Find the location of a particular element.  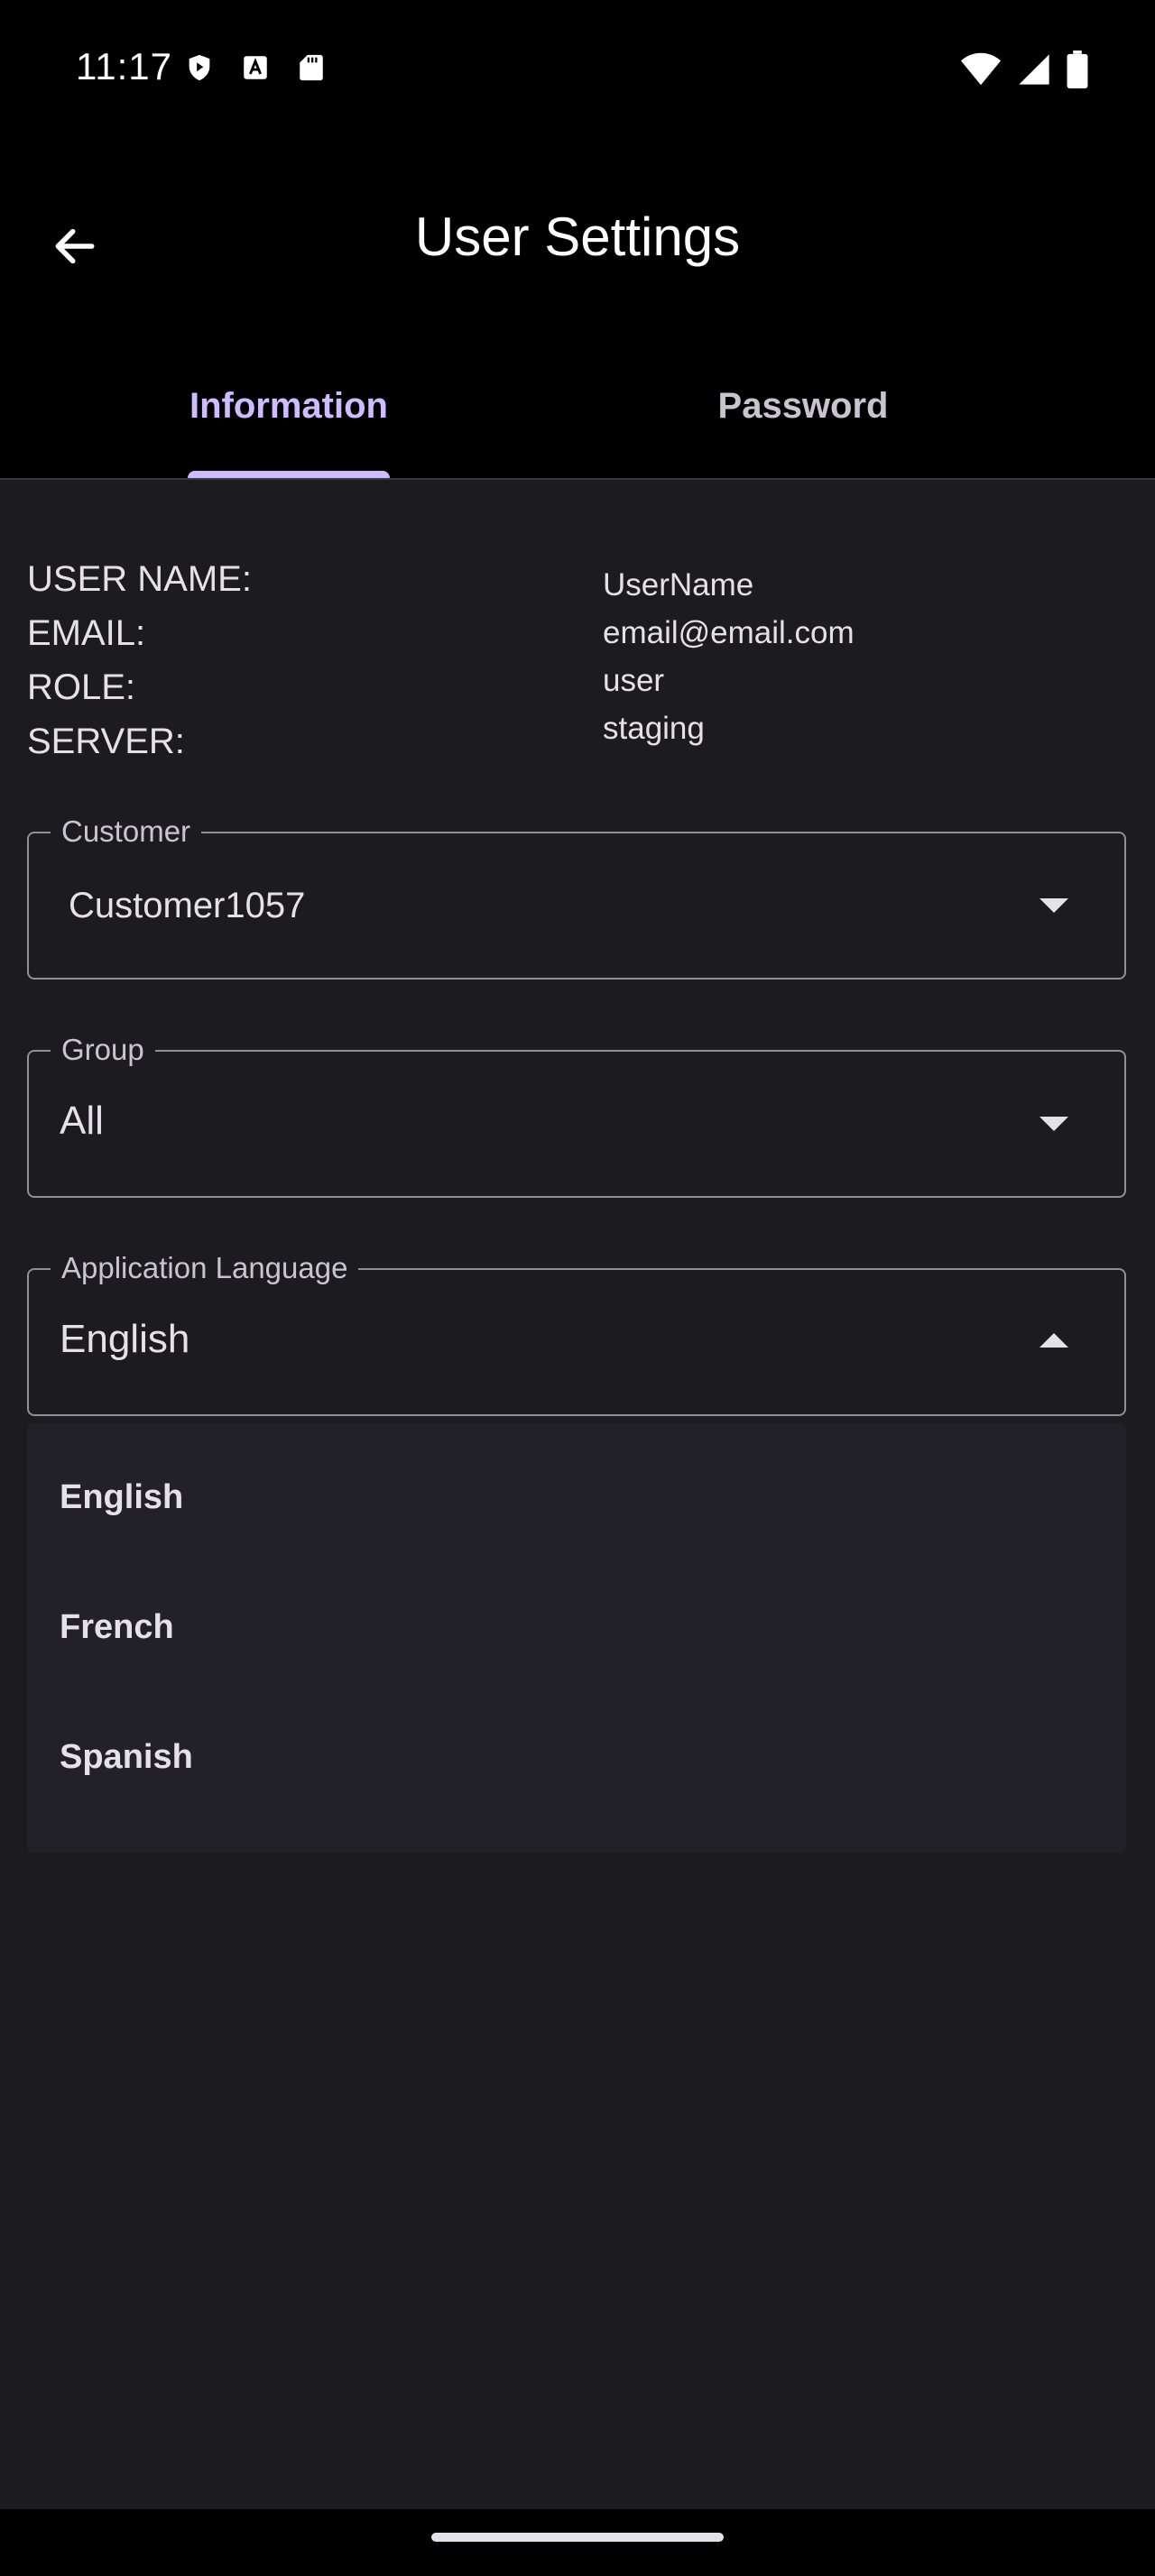

tab-password: Password is located at coordinates (803, 406).